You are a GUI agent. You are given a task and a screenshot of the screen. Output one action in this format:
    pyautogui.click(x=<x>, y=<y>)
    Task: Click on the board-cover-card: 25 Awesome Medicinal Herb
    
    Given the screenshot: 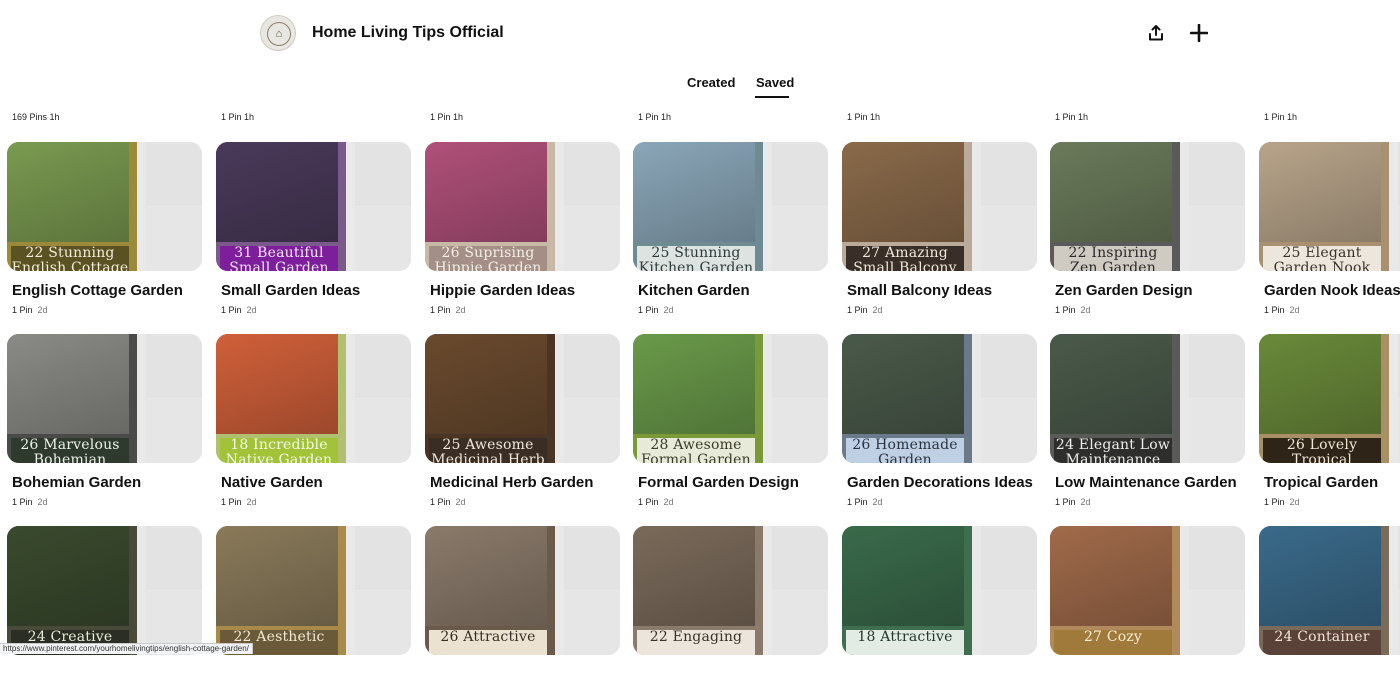 What is the action you would take?
    pyautogui.click(x=522, y=398)
    